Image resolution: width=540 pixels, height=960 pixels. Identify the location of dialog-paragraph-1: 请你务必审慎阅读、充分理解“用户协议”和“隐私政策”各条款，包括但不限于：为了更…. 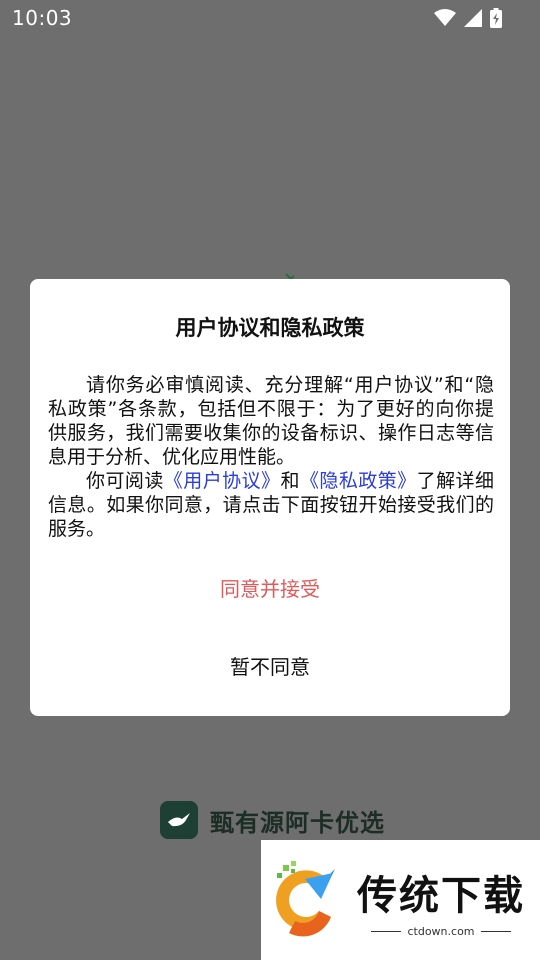
(271, 421).